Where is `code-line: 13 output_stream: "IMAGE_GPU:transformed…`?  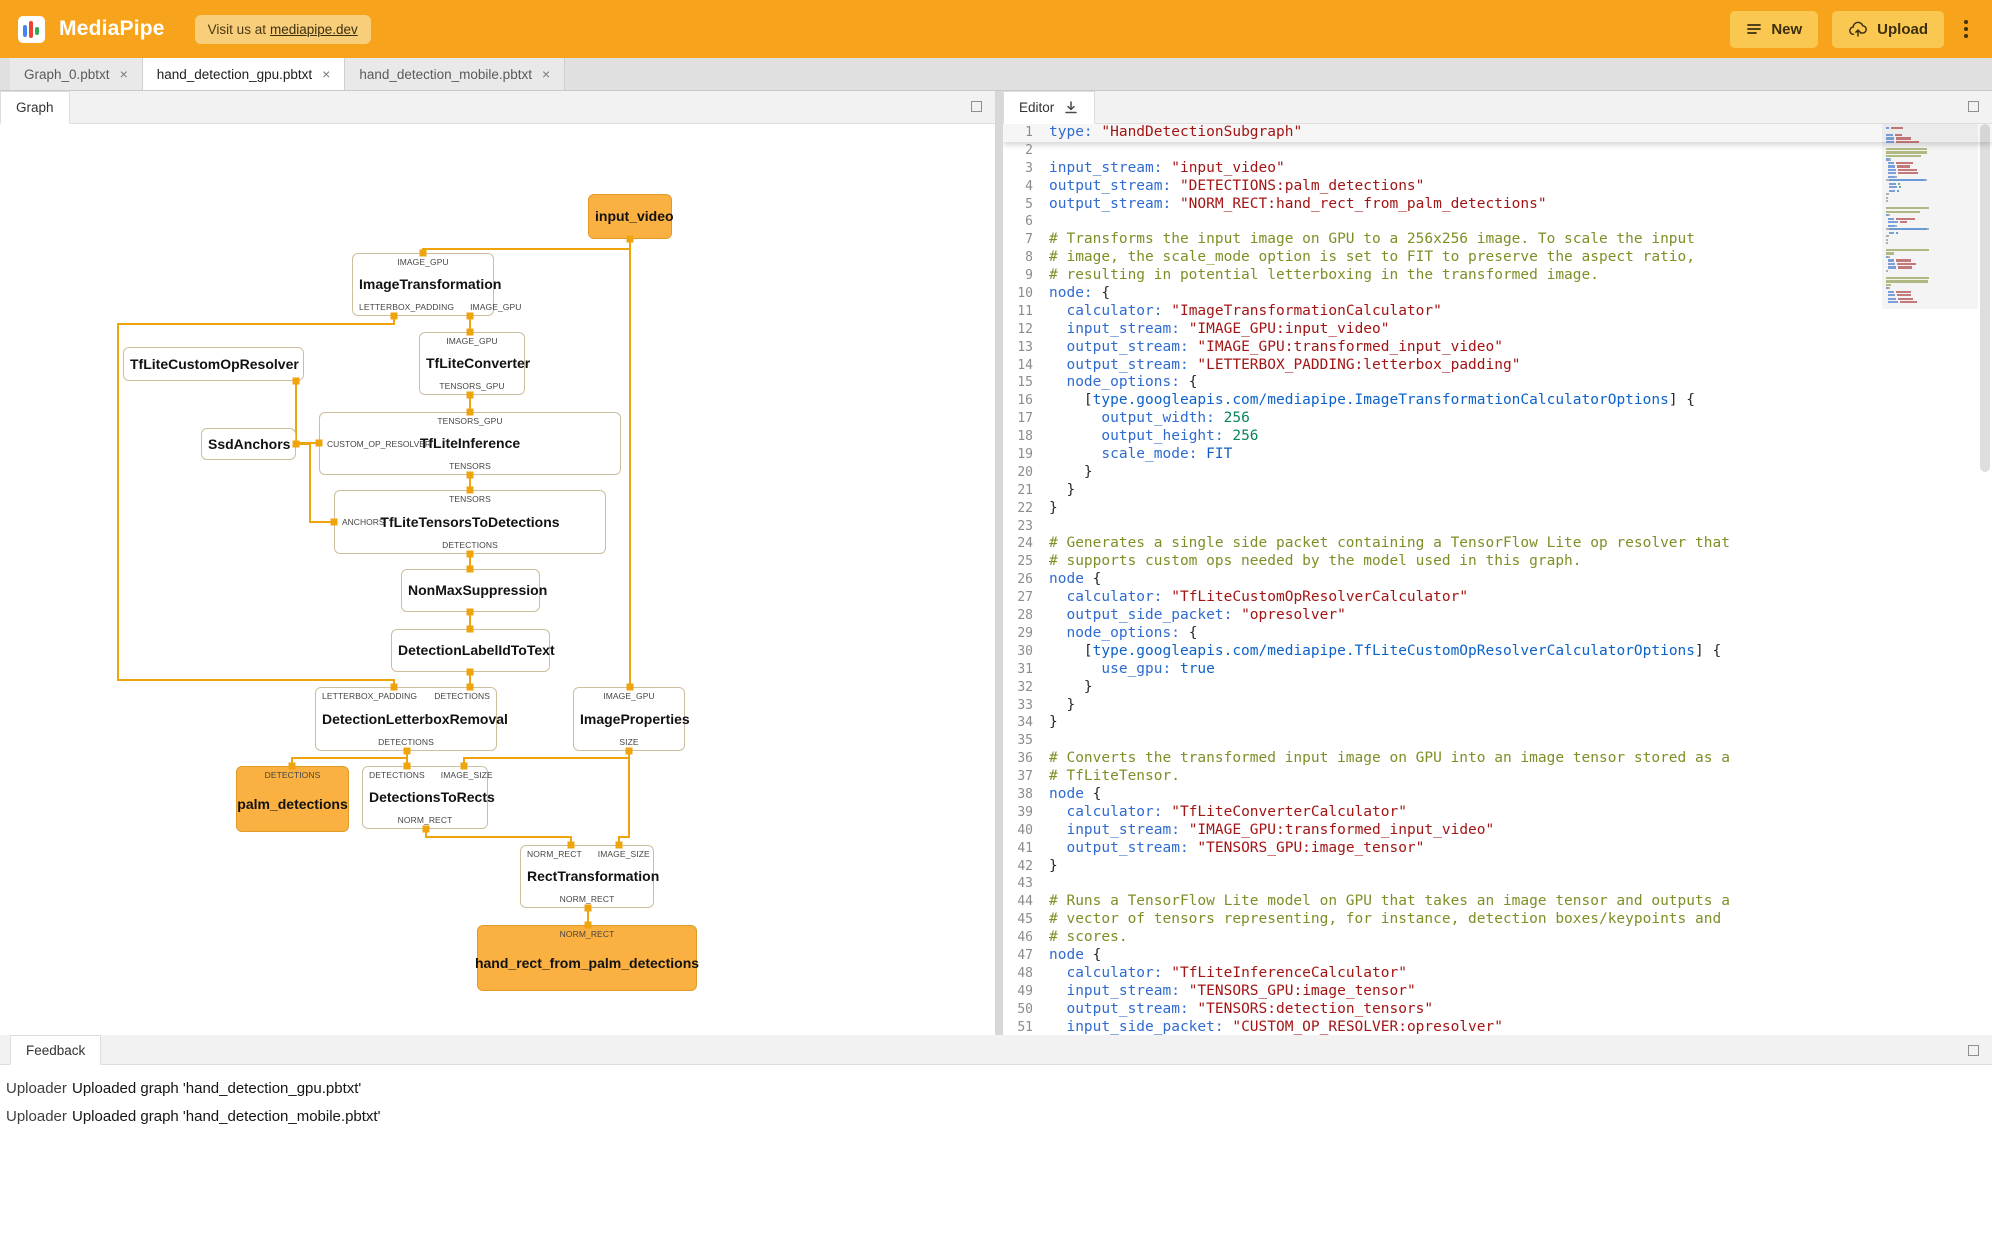
code-line: 13 output_stream: "IMAGE_GPU:transformed… is located at coordinates (1497, 348).